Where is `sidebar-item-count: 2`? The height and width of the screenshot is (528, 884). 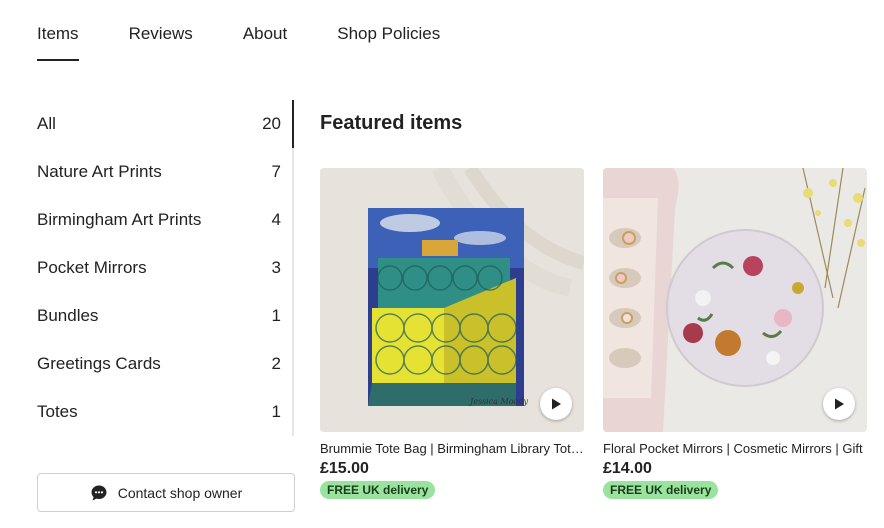 sidebar-item-count: 2 is located at coordinates (276, 363).